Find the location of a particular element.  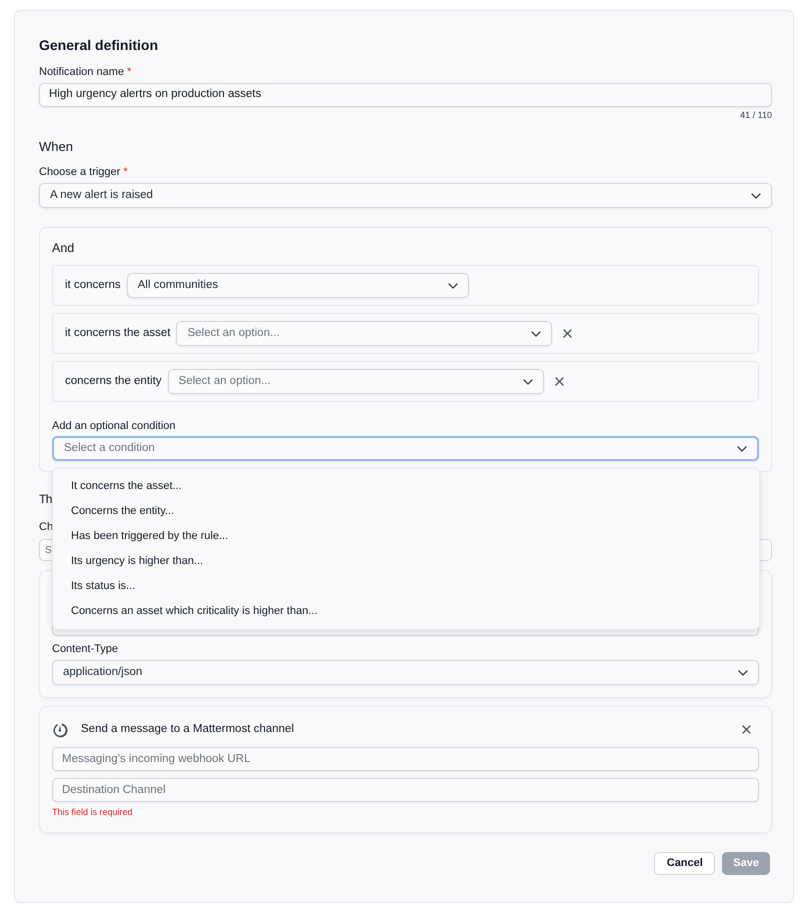

section-title: Th is located at coordinates (46, 499).